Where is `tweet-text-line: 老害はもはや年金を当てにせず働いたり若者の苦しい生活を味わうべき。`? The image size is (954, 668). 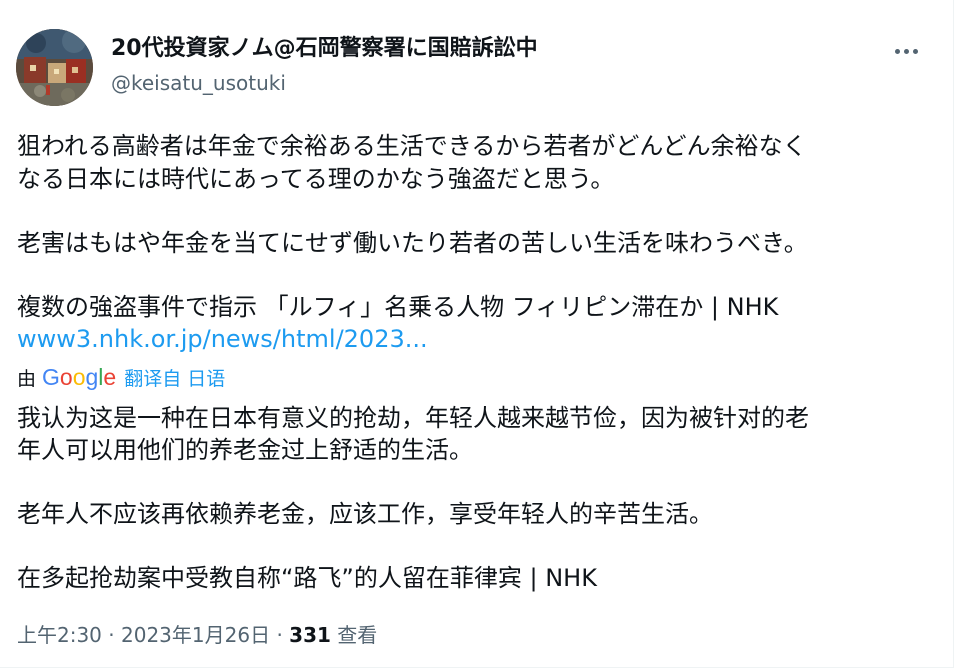 tweet-text-line: 老害はもはや年金を当てにせず働いたり若者の苦しい生活を味わうべき。 is located at coordinates (412, 243).